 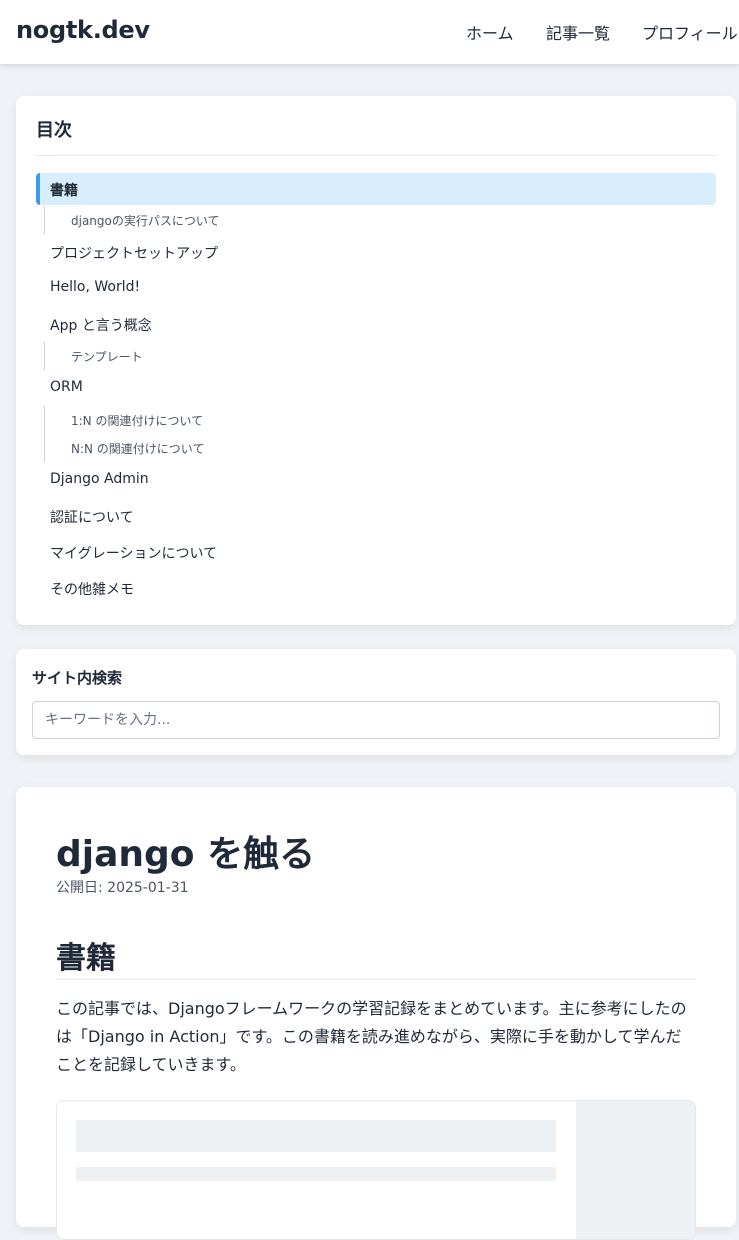 I want to click on search-input, so click(x=376, y=720).